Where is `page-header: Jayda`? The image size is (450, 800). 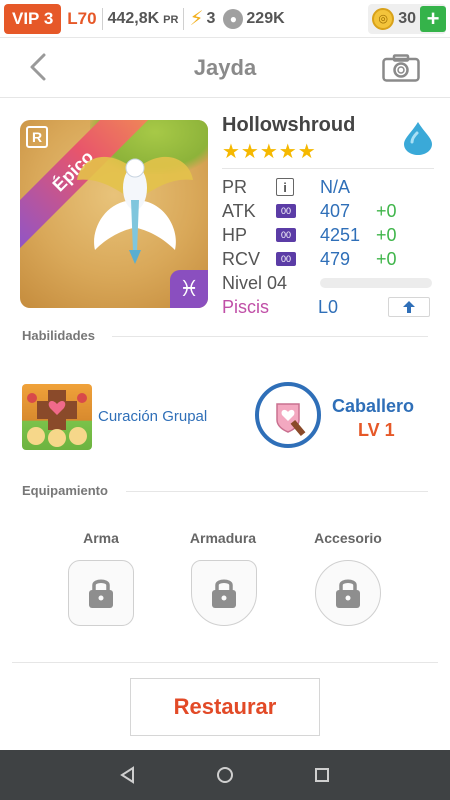
page-header: Jayda is located at coordinates (225, 68).